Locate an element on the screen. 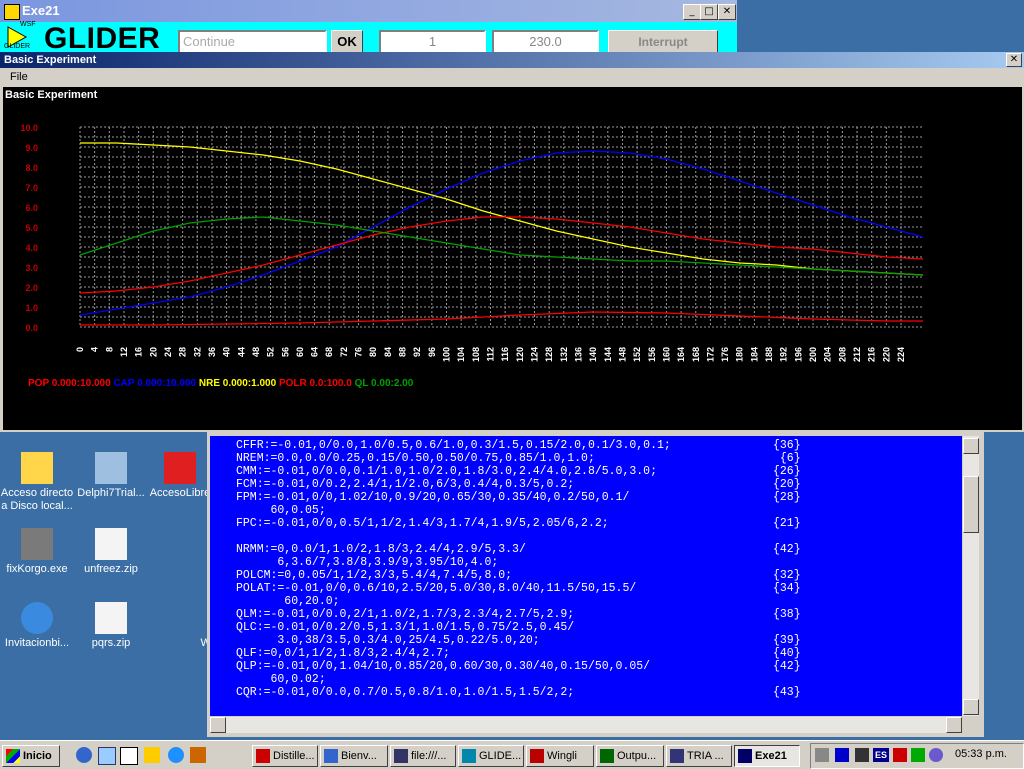  x-tick-label: 28 is located at coordinates (183, 352).